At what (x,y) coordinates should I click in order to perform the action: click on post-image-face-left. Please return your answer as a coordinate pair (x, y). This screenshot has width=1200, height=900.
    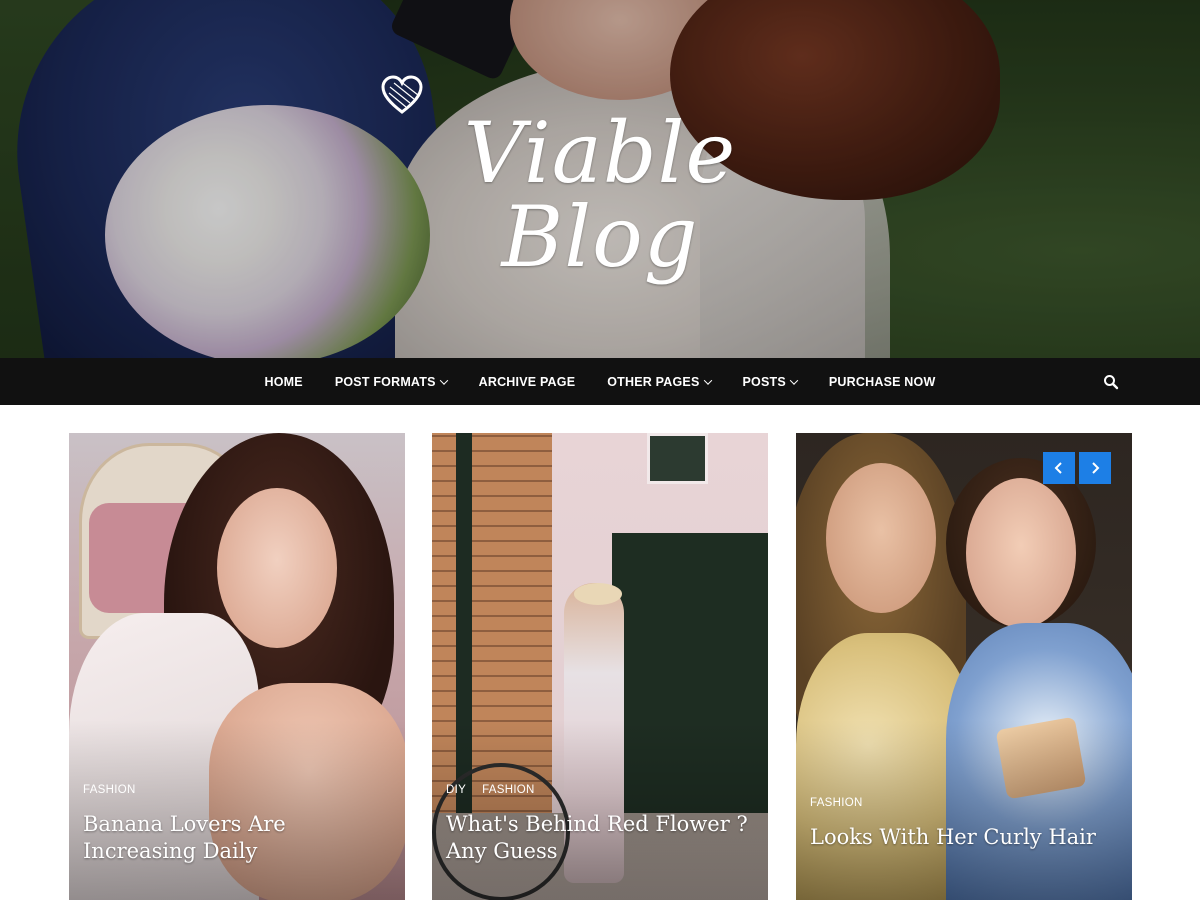
    Looking at the image, I should click on (881, 538).